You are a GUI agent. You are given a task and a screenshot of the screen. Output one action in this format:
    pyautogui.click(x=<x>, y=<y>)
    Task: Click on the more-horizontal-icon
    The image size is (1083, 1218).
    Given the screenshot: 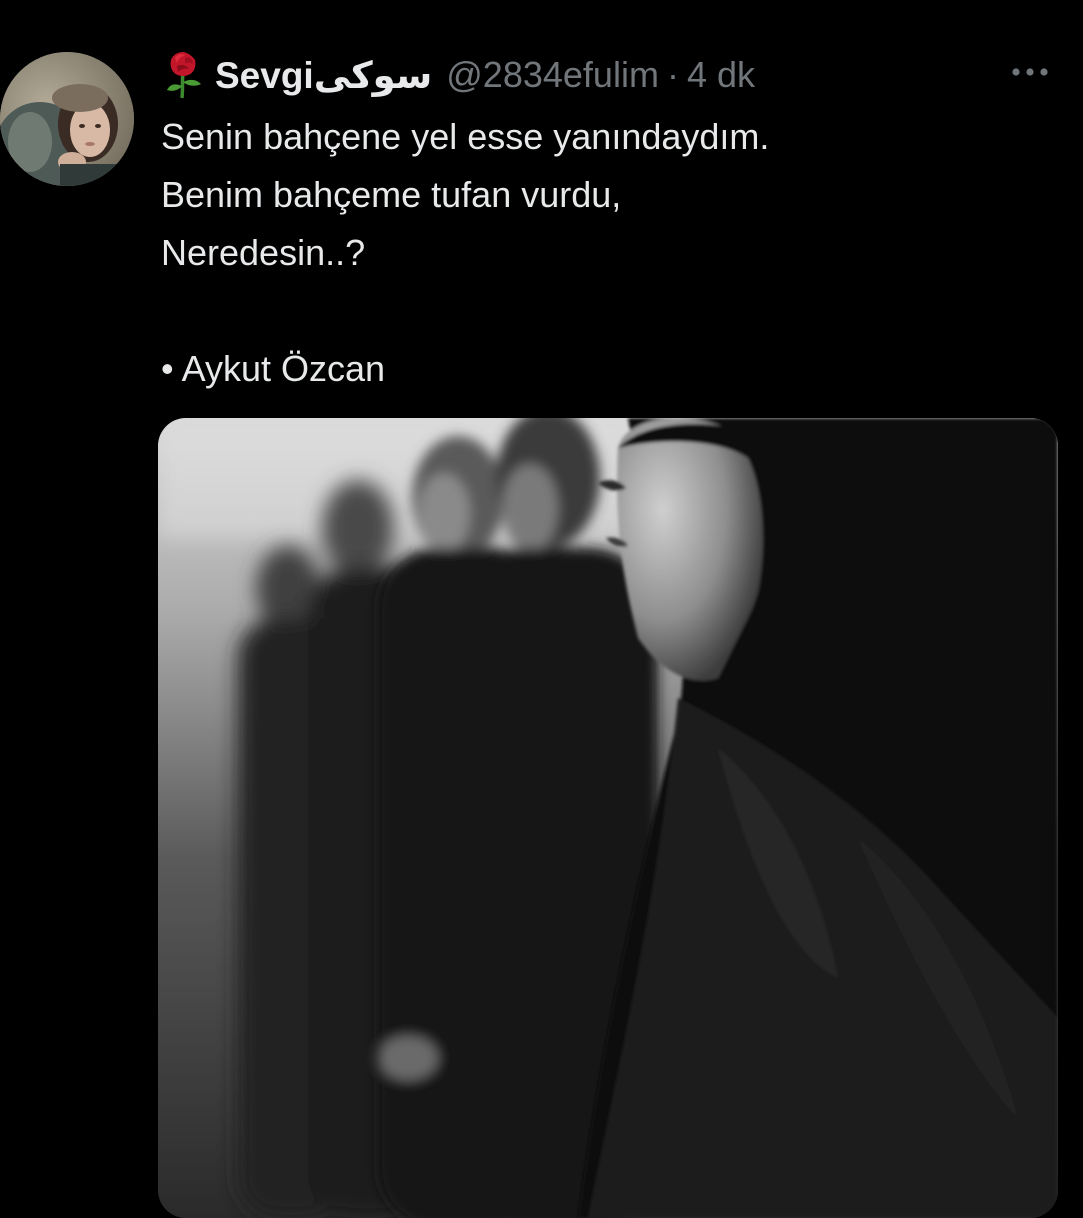 What is the action you would take?
    pyautogui.click(x=1030, y=72)
    